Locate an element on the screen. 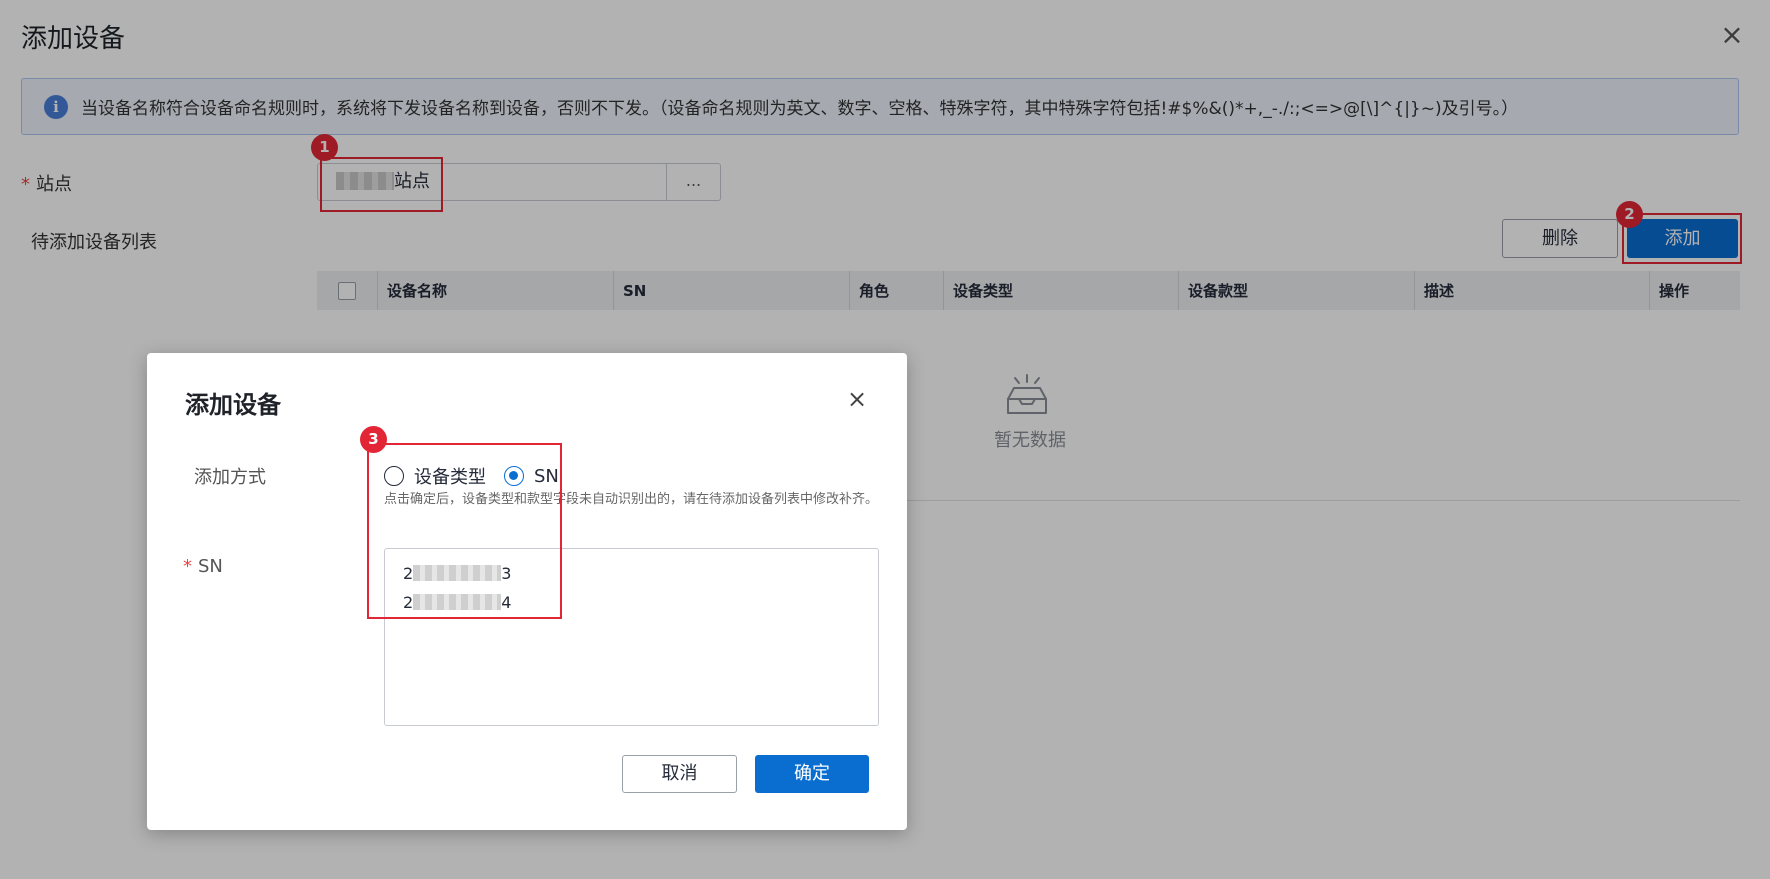 The image size is (1770, 879). dialog-title: 添加设备 is located at coordinates (233, 405).